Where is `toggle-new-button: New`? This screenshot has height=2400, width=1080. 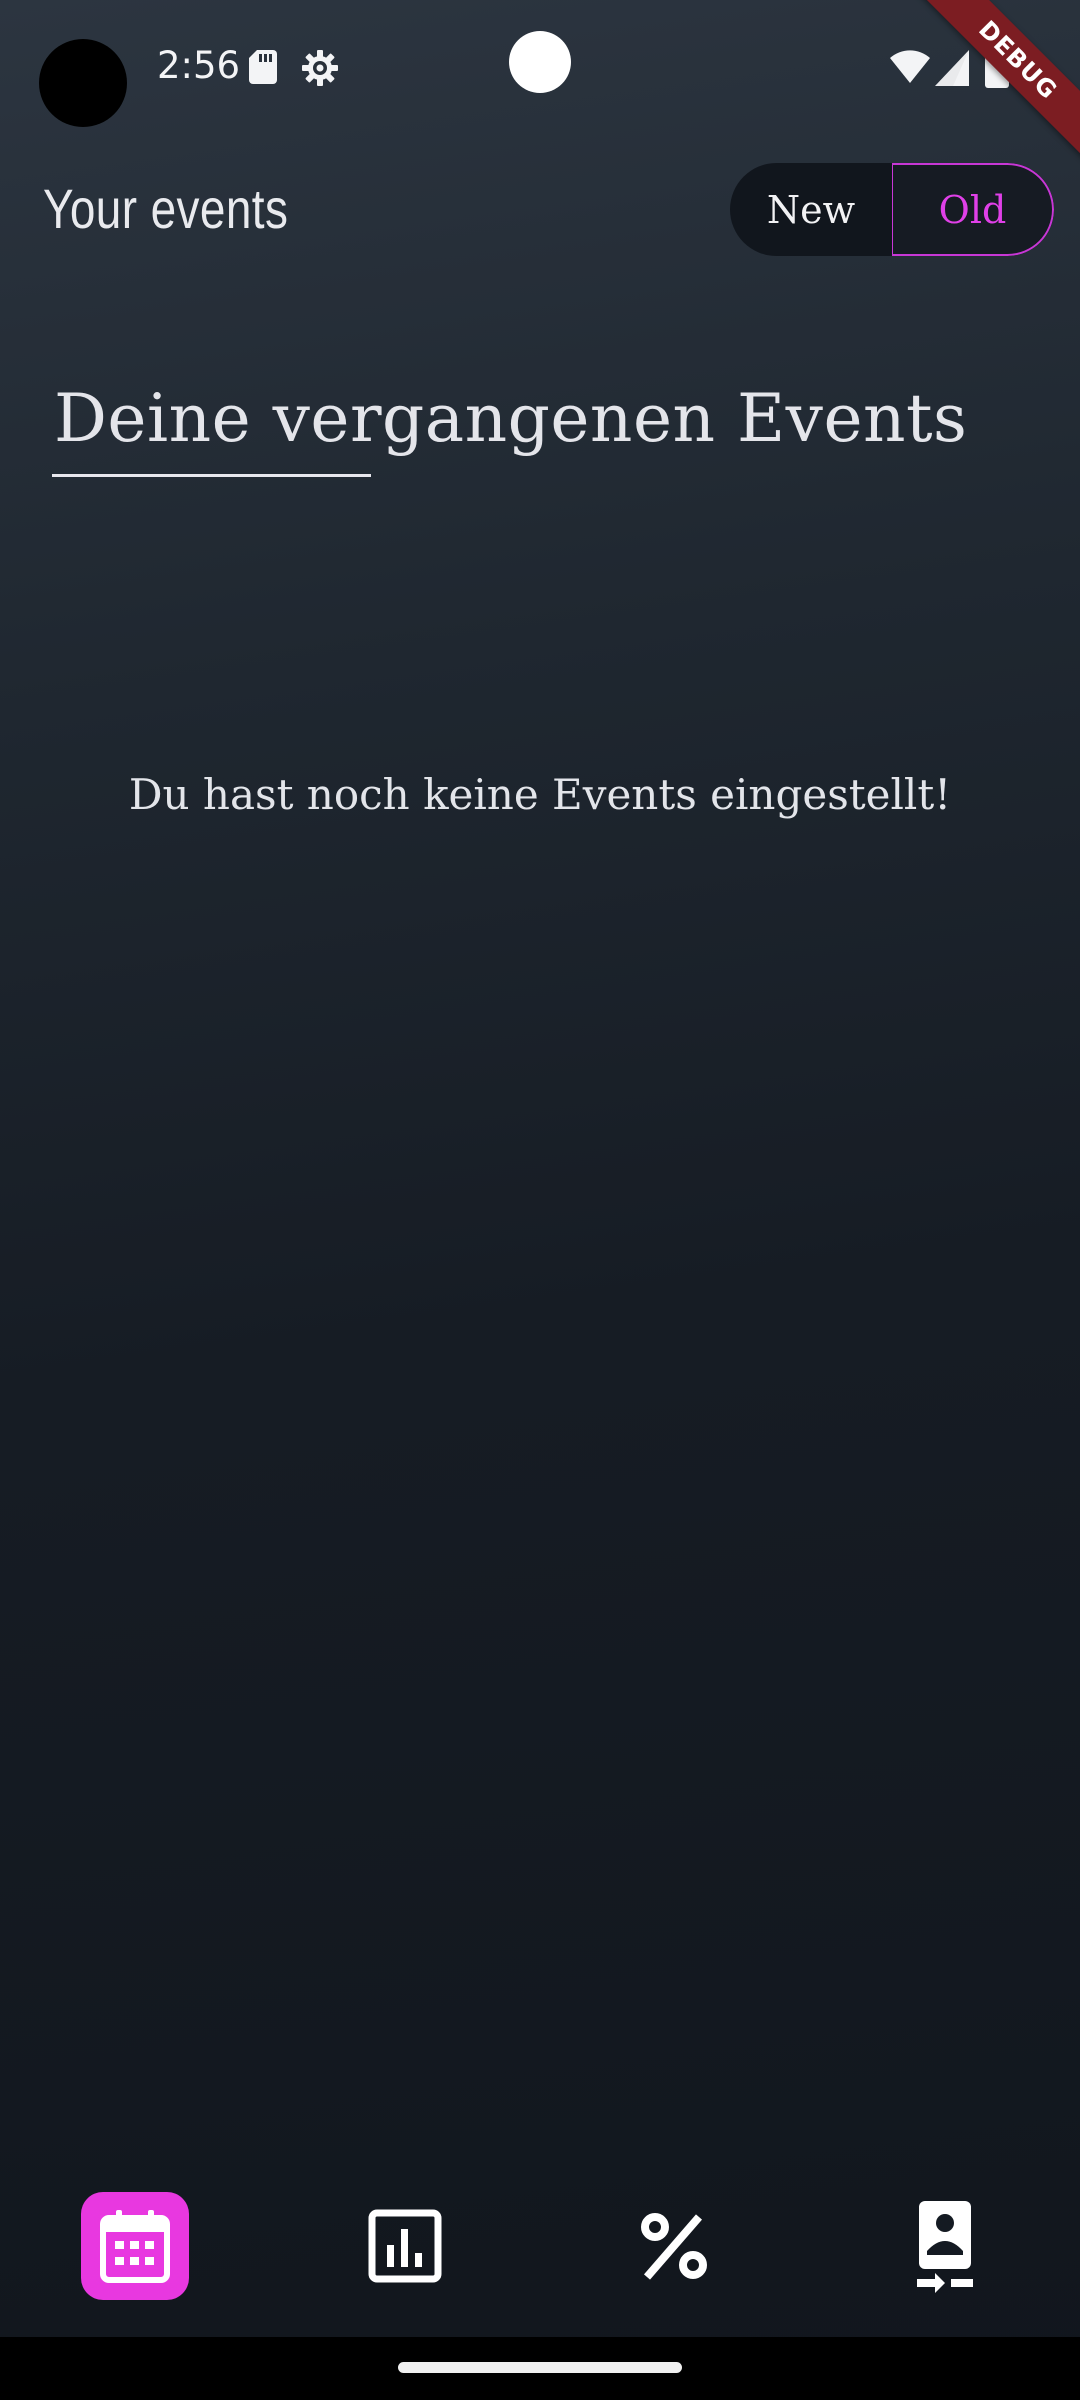 toggle-new-button: New is located at coordinates (811, 209).